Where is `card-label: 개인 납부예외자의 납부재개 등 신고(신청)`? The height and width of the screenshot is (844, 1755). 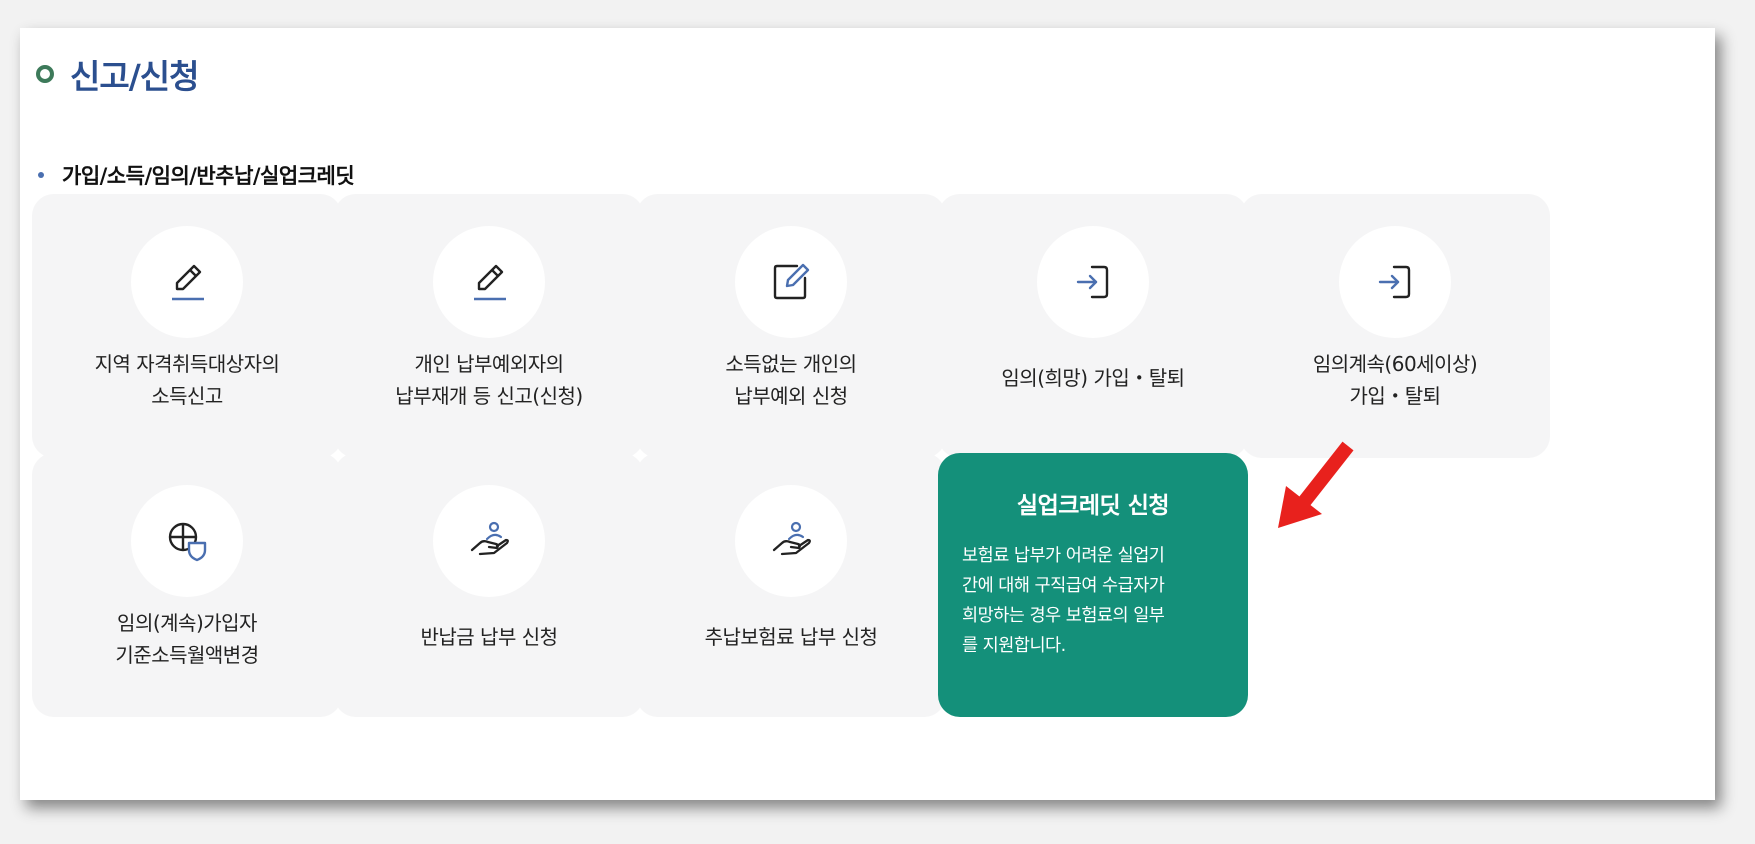 card-label: 개인 납부예외자의 납부재개 등 신고(신청) is located at coordinates (489, 380).